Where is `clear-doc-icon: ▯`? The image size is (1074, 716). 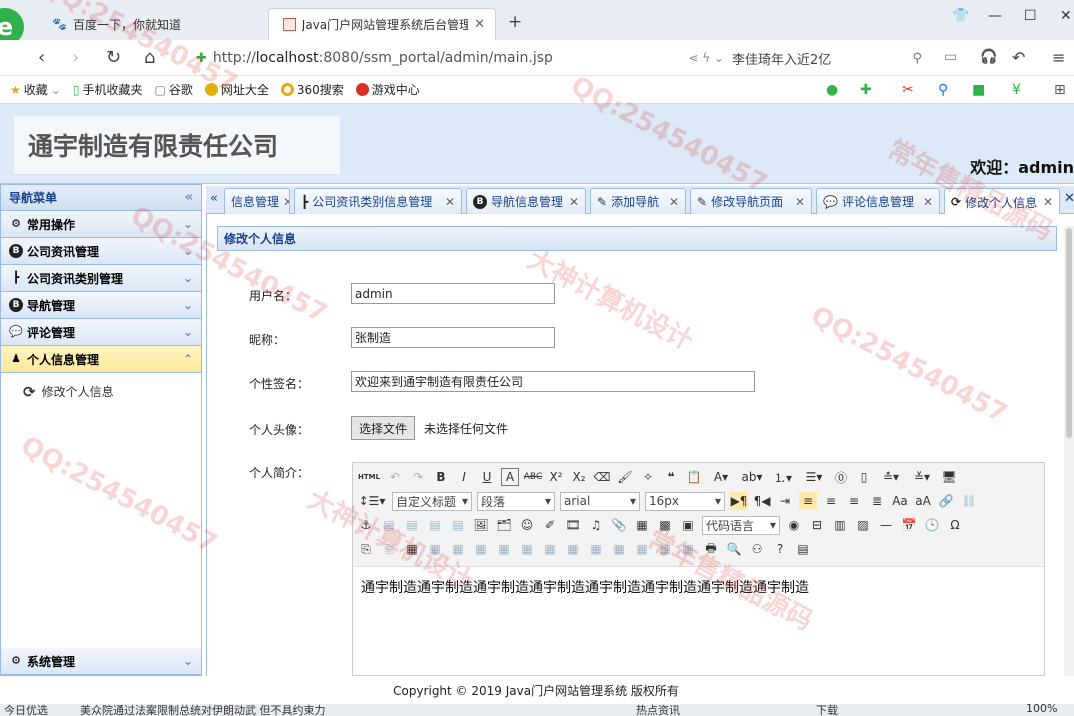 clear-doc-icon: ▯ is located at coordinates (864, 477).